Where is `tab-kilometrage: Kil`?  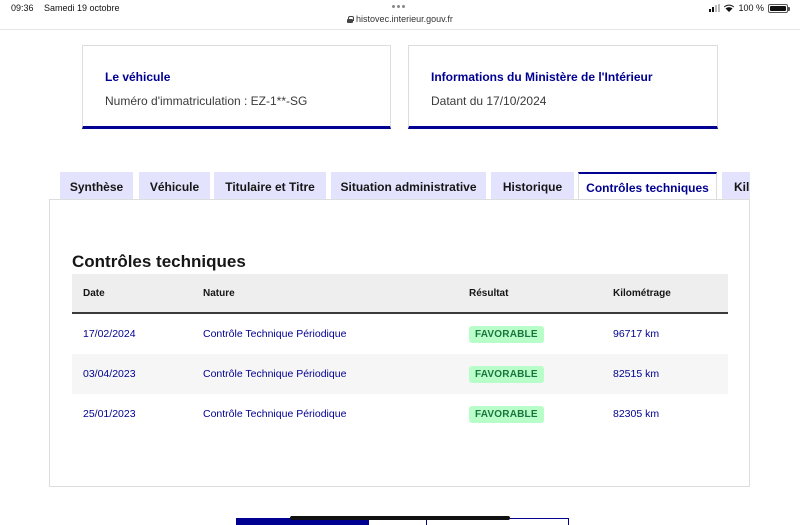 tab-kilometrage: Kil is located at coordinates (736, 186).